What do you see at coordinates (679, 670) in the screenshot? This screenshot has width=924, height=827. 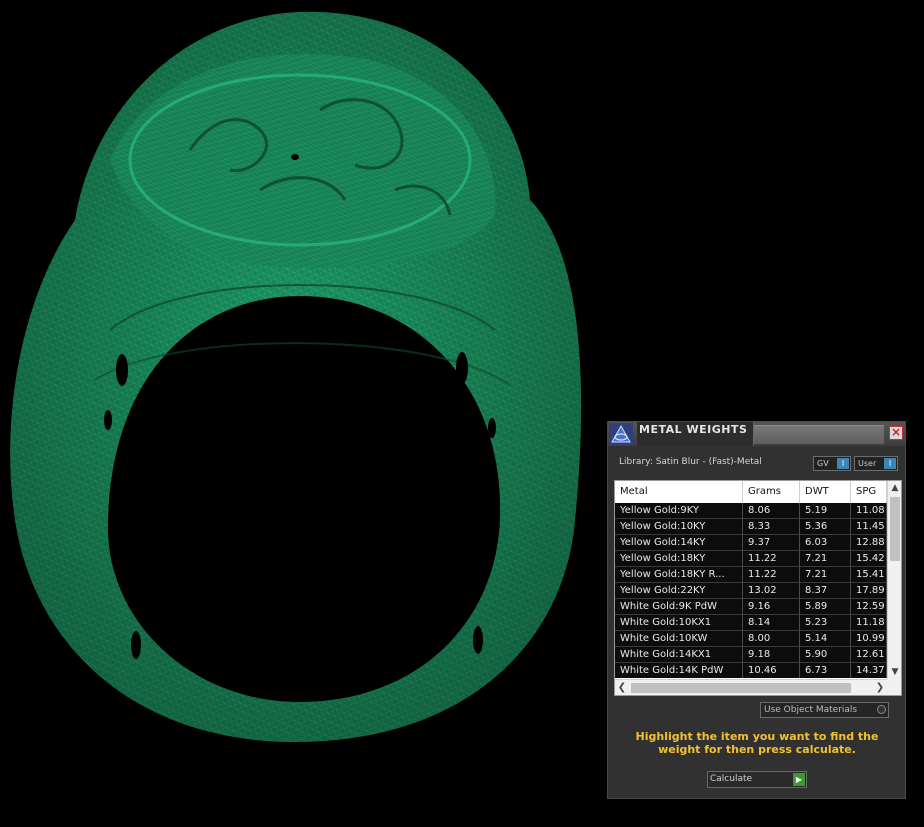 I see `cell-metal: White Gold:14K PdW` at bounding box center [679, 670].